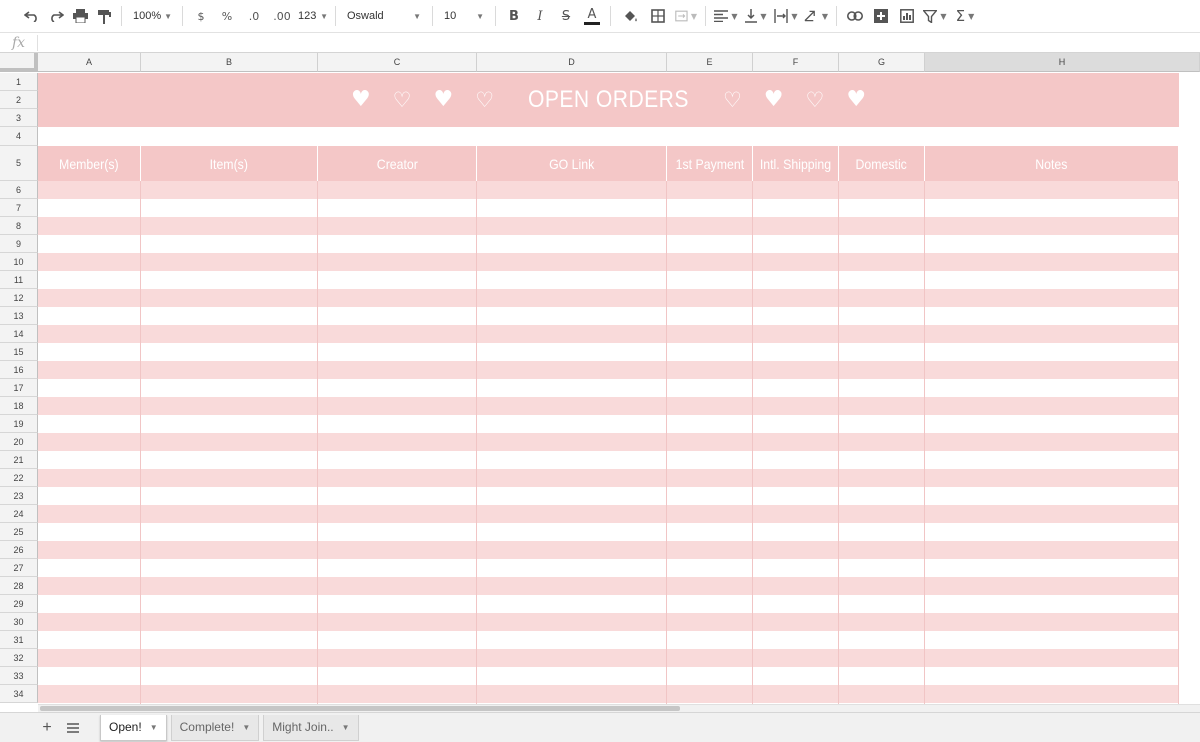 The height and width of the screenshot is (742, 1200). What do you see at coordinates (907, 16) in the screenshot?
I see `insert-chart-icon` at bounding box center [907, 16].